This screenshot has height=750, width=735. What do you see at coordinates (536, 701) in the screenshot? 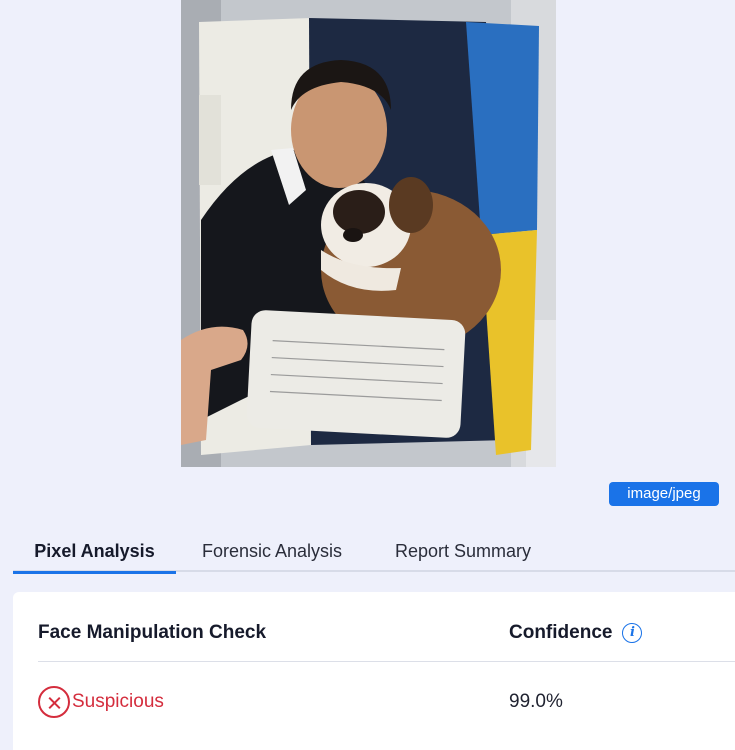
I see `confidence-value: 99.0%` at bounding box center [536, 701].